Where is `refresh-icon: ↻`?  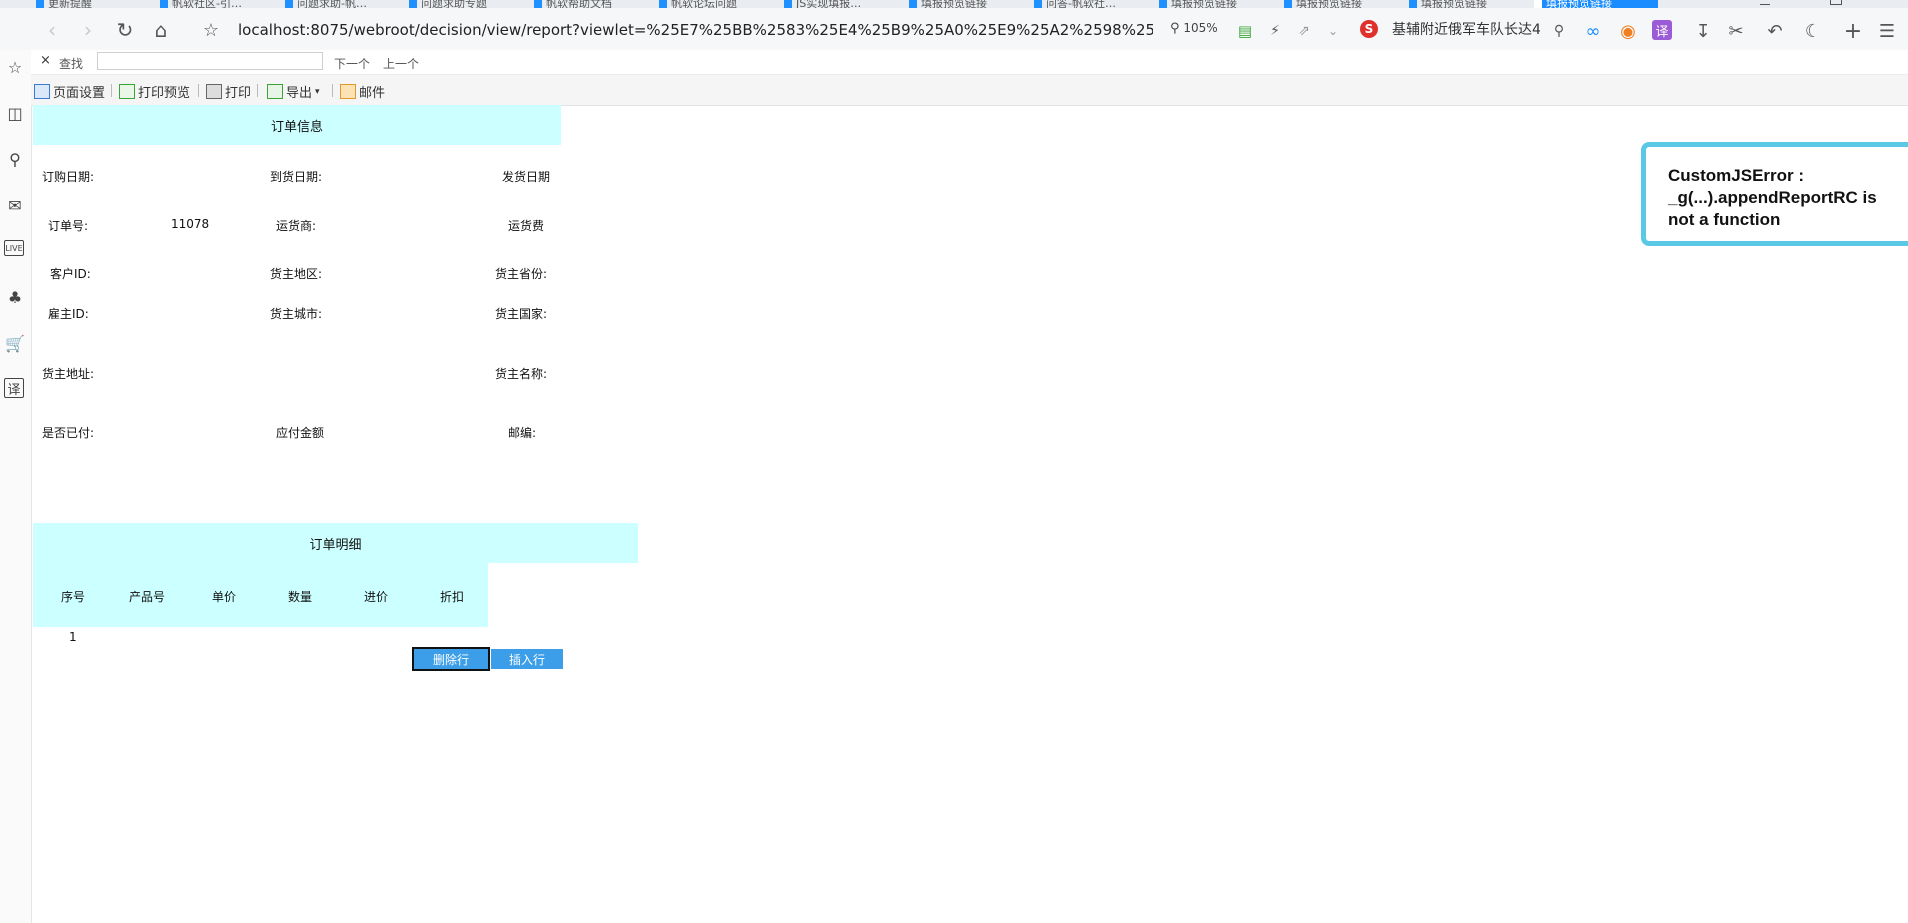
refresh-icon: ↻ is located at coordinates (125, 30).